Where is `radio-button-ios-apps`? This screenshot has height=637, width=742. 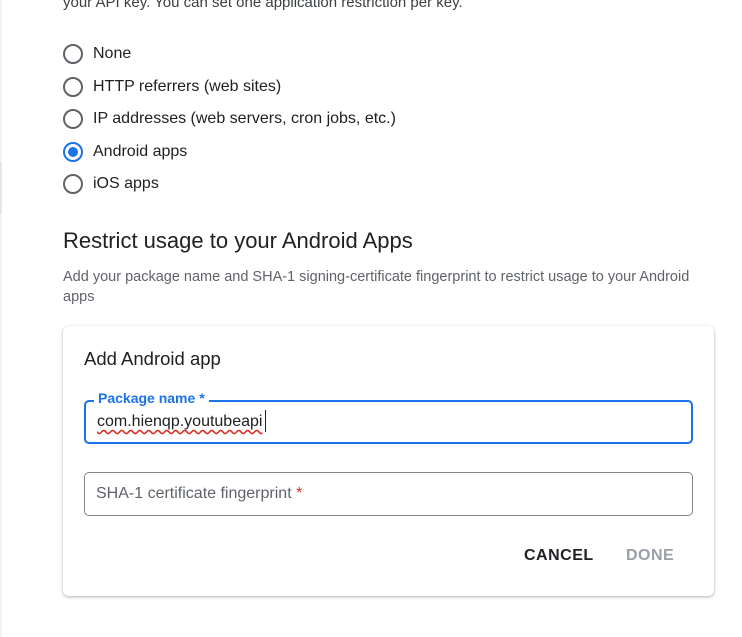 radio-button-ios-apps is located at coordinates (73, 184).